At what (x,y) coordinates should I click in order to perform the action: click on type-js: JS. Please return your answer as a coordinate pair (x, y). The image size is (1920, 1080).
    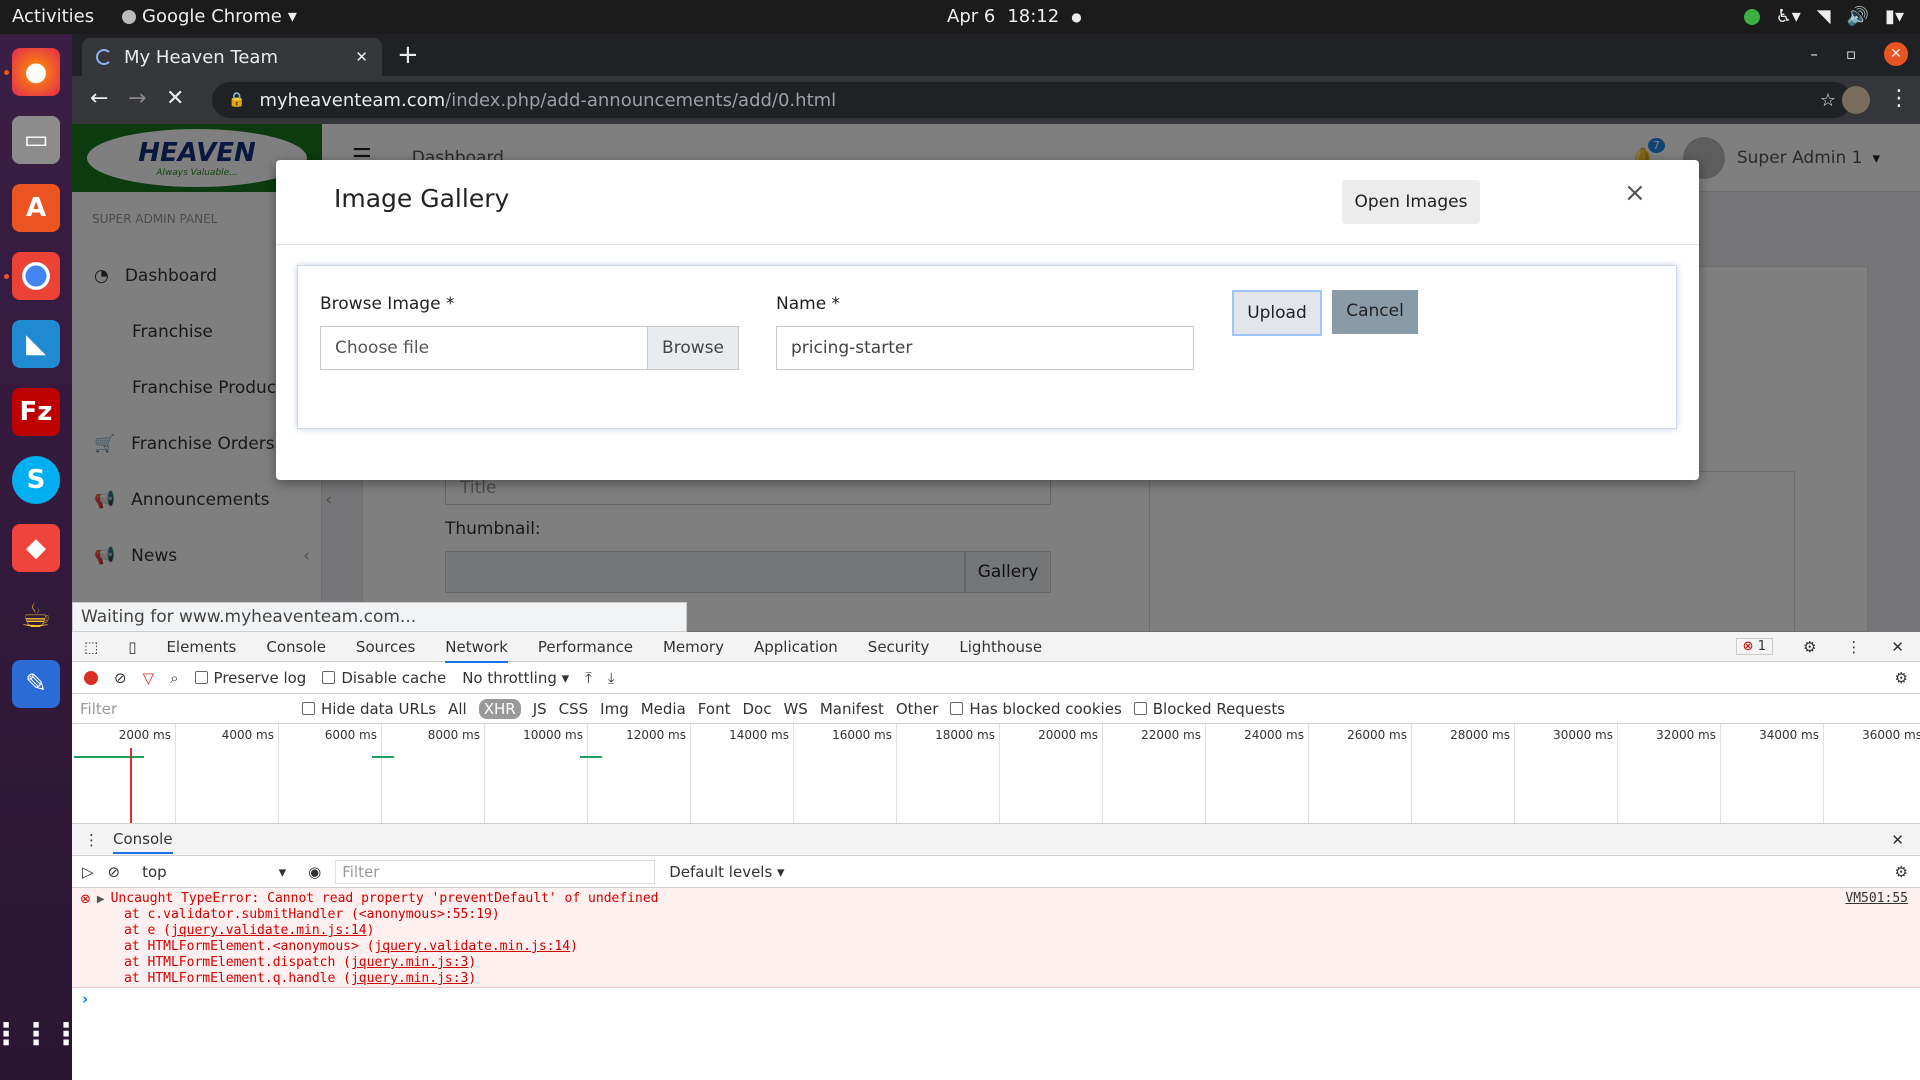
    Looking at the image, I should click on (540, 709).